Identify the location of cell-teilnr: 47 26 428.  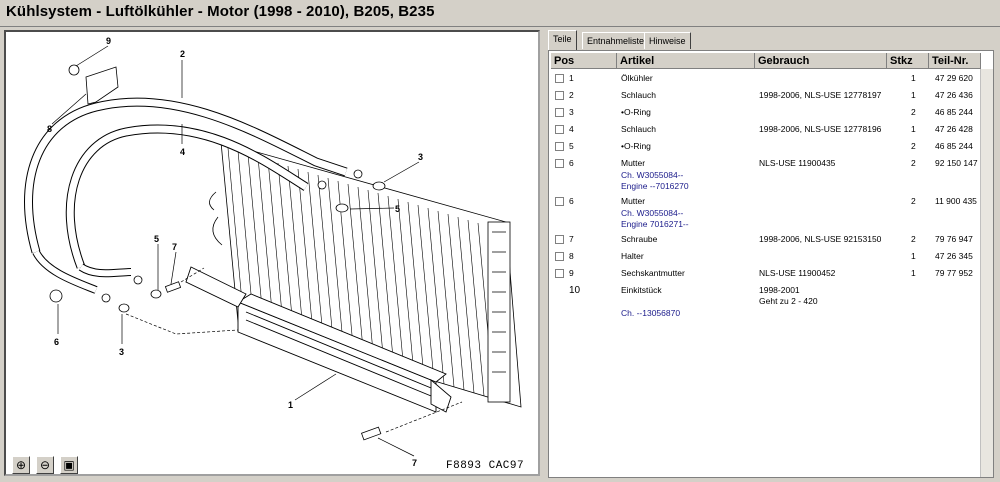
(954, 129).